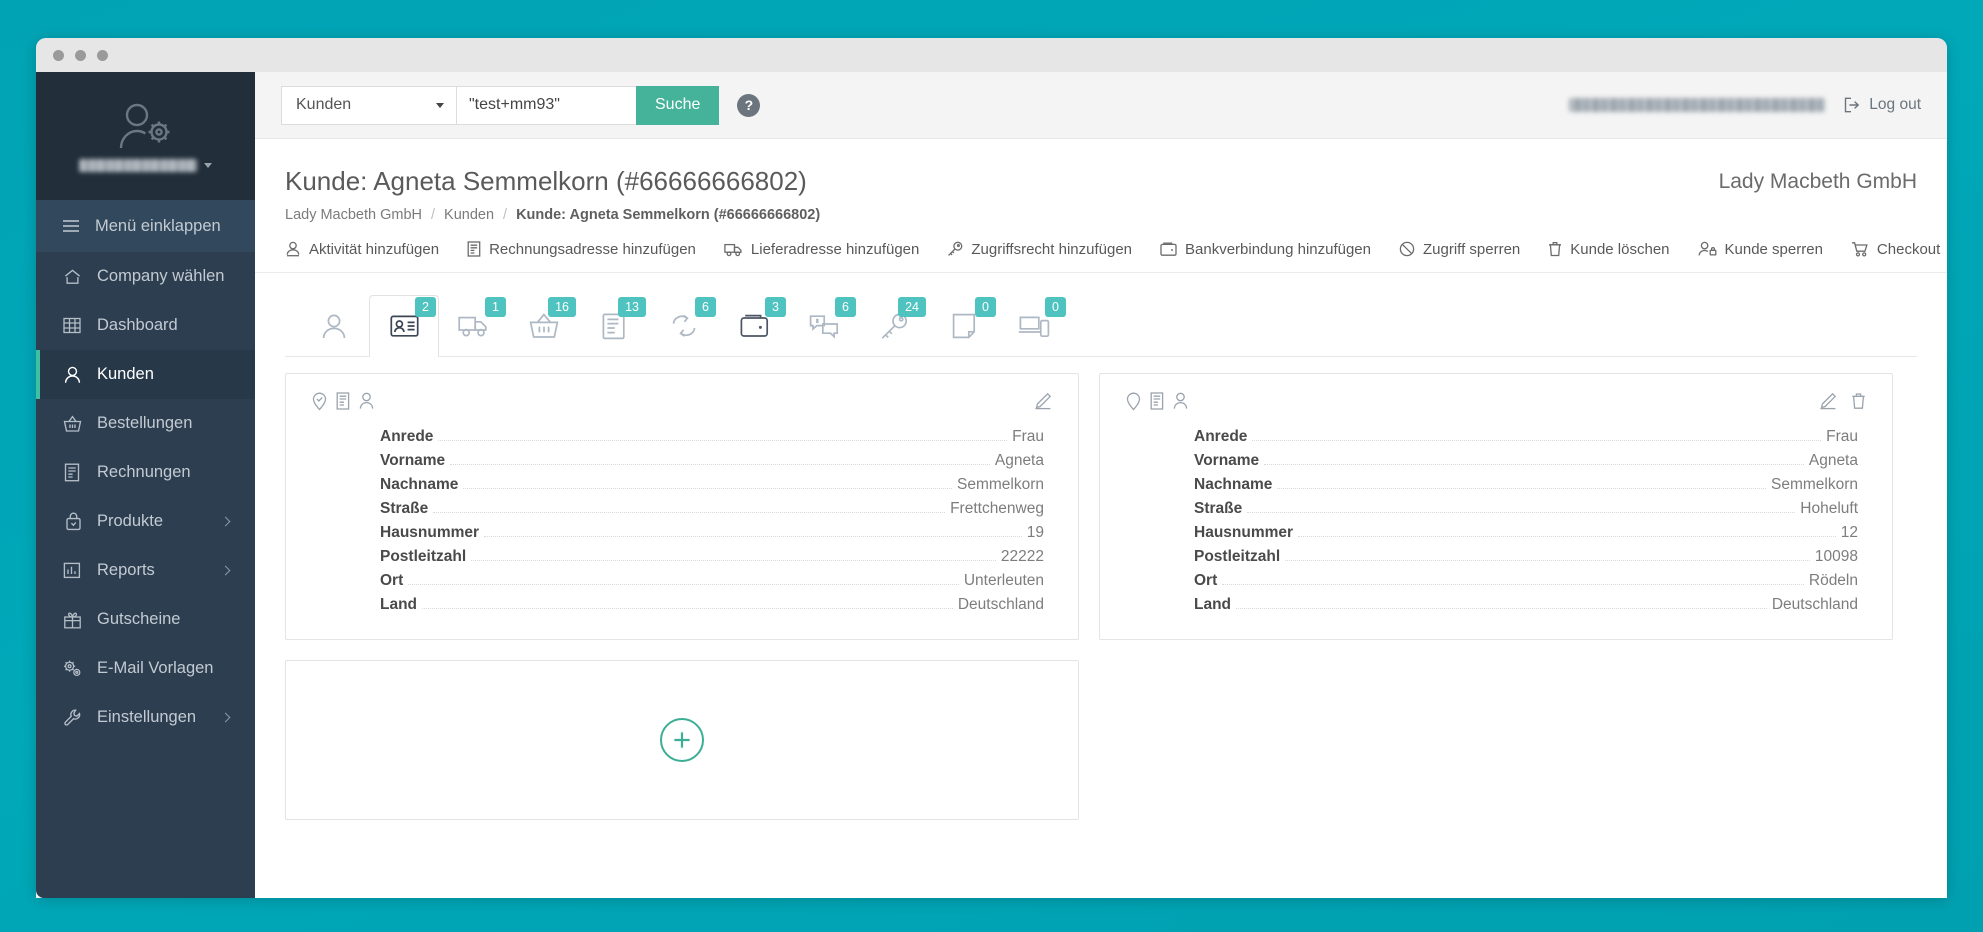 The height and width of the screenshot is (932, 1983). What do you see at coordinates (208, 165) in the screenshot?
I see `chevron-down-icon` at bounding box center [208, 165].